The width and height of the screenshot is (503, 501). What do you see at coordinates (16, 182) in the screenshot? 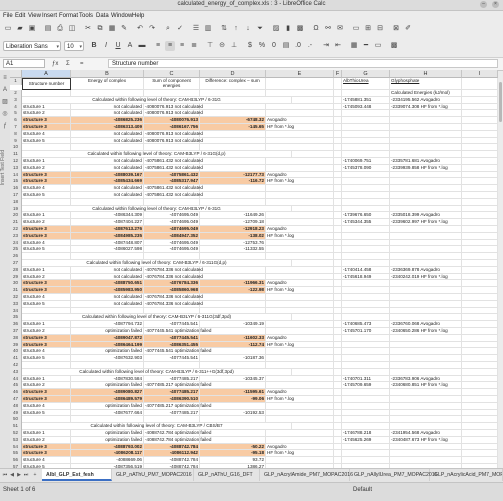
I see `row-header: 15` at bounding box center [16, 182].